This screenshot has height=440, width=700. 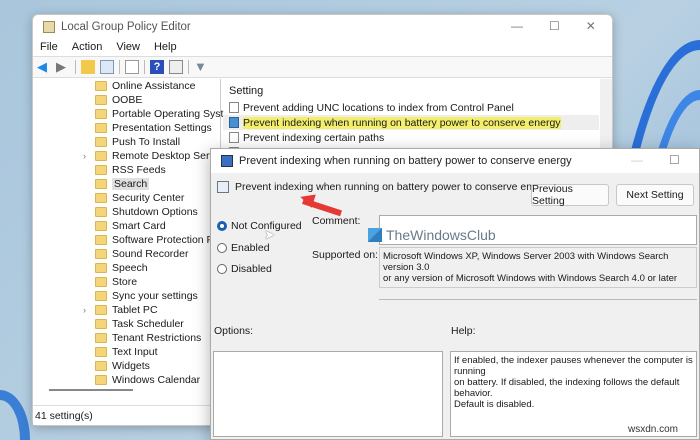 What do you see at coordinates (251, 269) in the screenshot?
I see `radio-label: Disabled` at bounding box center [251, 269].